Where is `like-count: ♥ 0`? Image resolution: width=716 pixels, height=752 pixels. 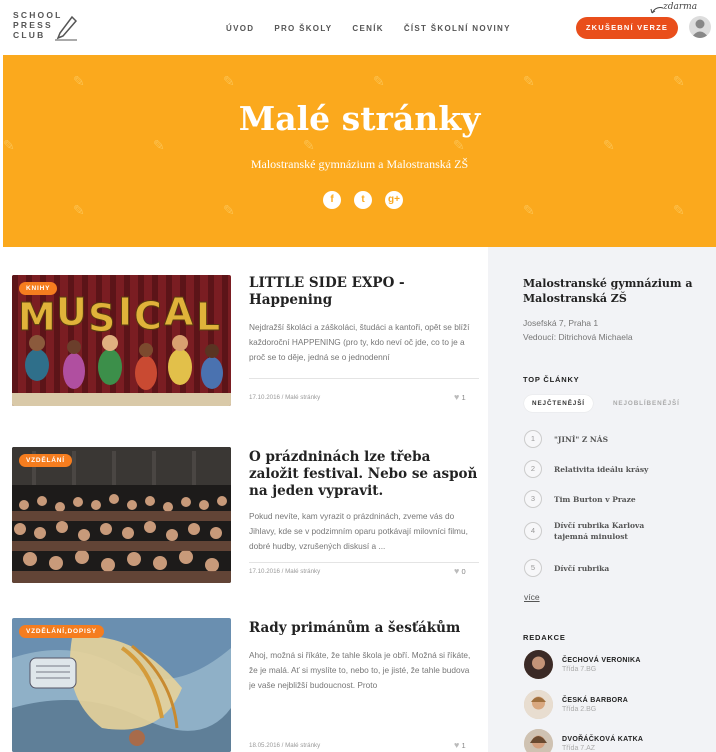
like-count: ♥ 0 is located at coordinates (460, 571).